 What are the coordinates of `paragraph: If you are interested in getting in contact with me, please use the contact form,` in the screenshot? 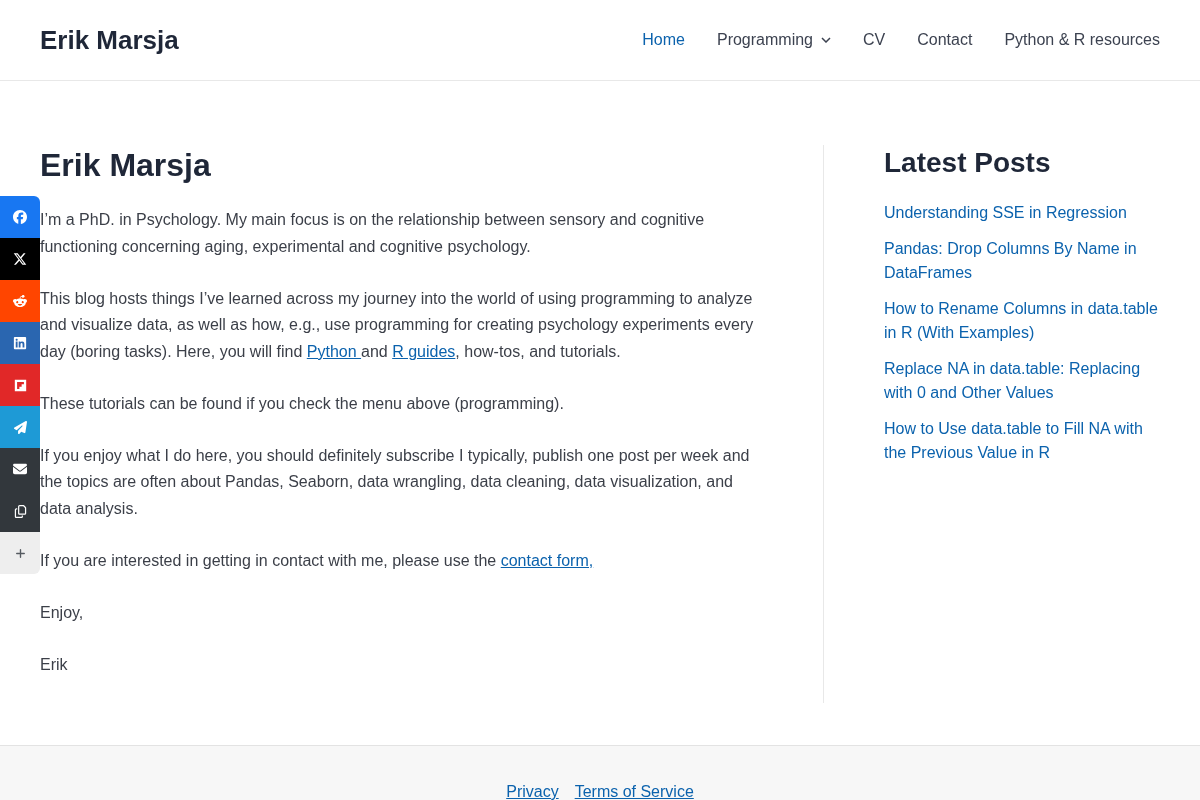 It's located at (317, 560).